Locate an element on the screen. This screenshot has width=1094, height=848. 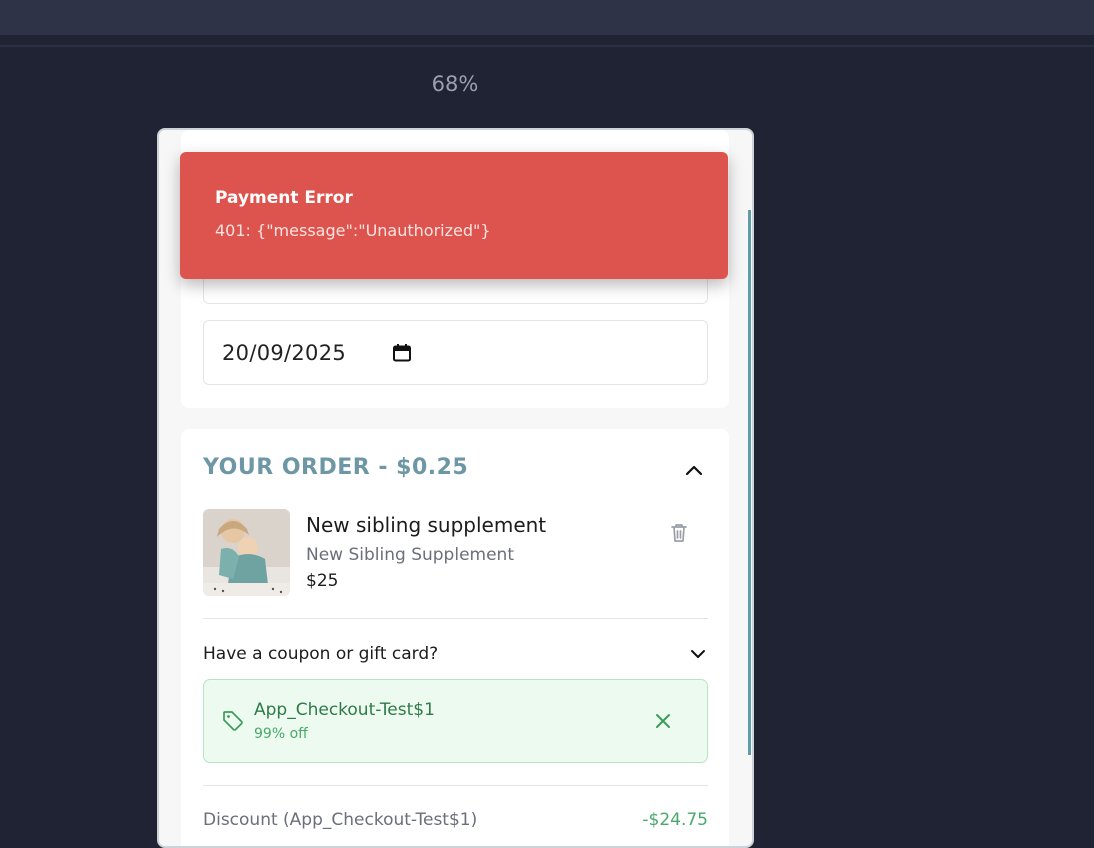
coupon-discount-percent: 99% off is located at coordinates (281, 734).